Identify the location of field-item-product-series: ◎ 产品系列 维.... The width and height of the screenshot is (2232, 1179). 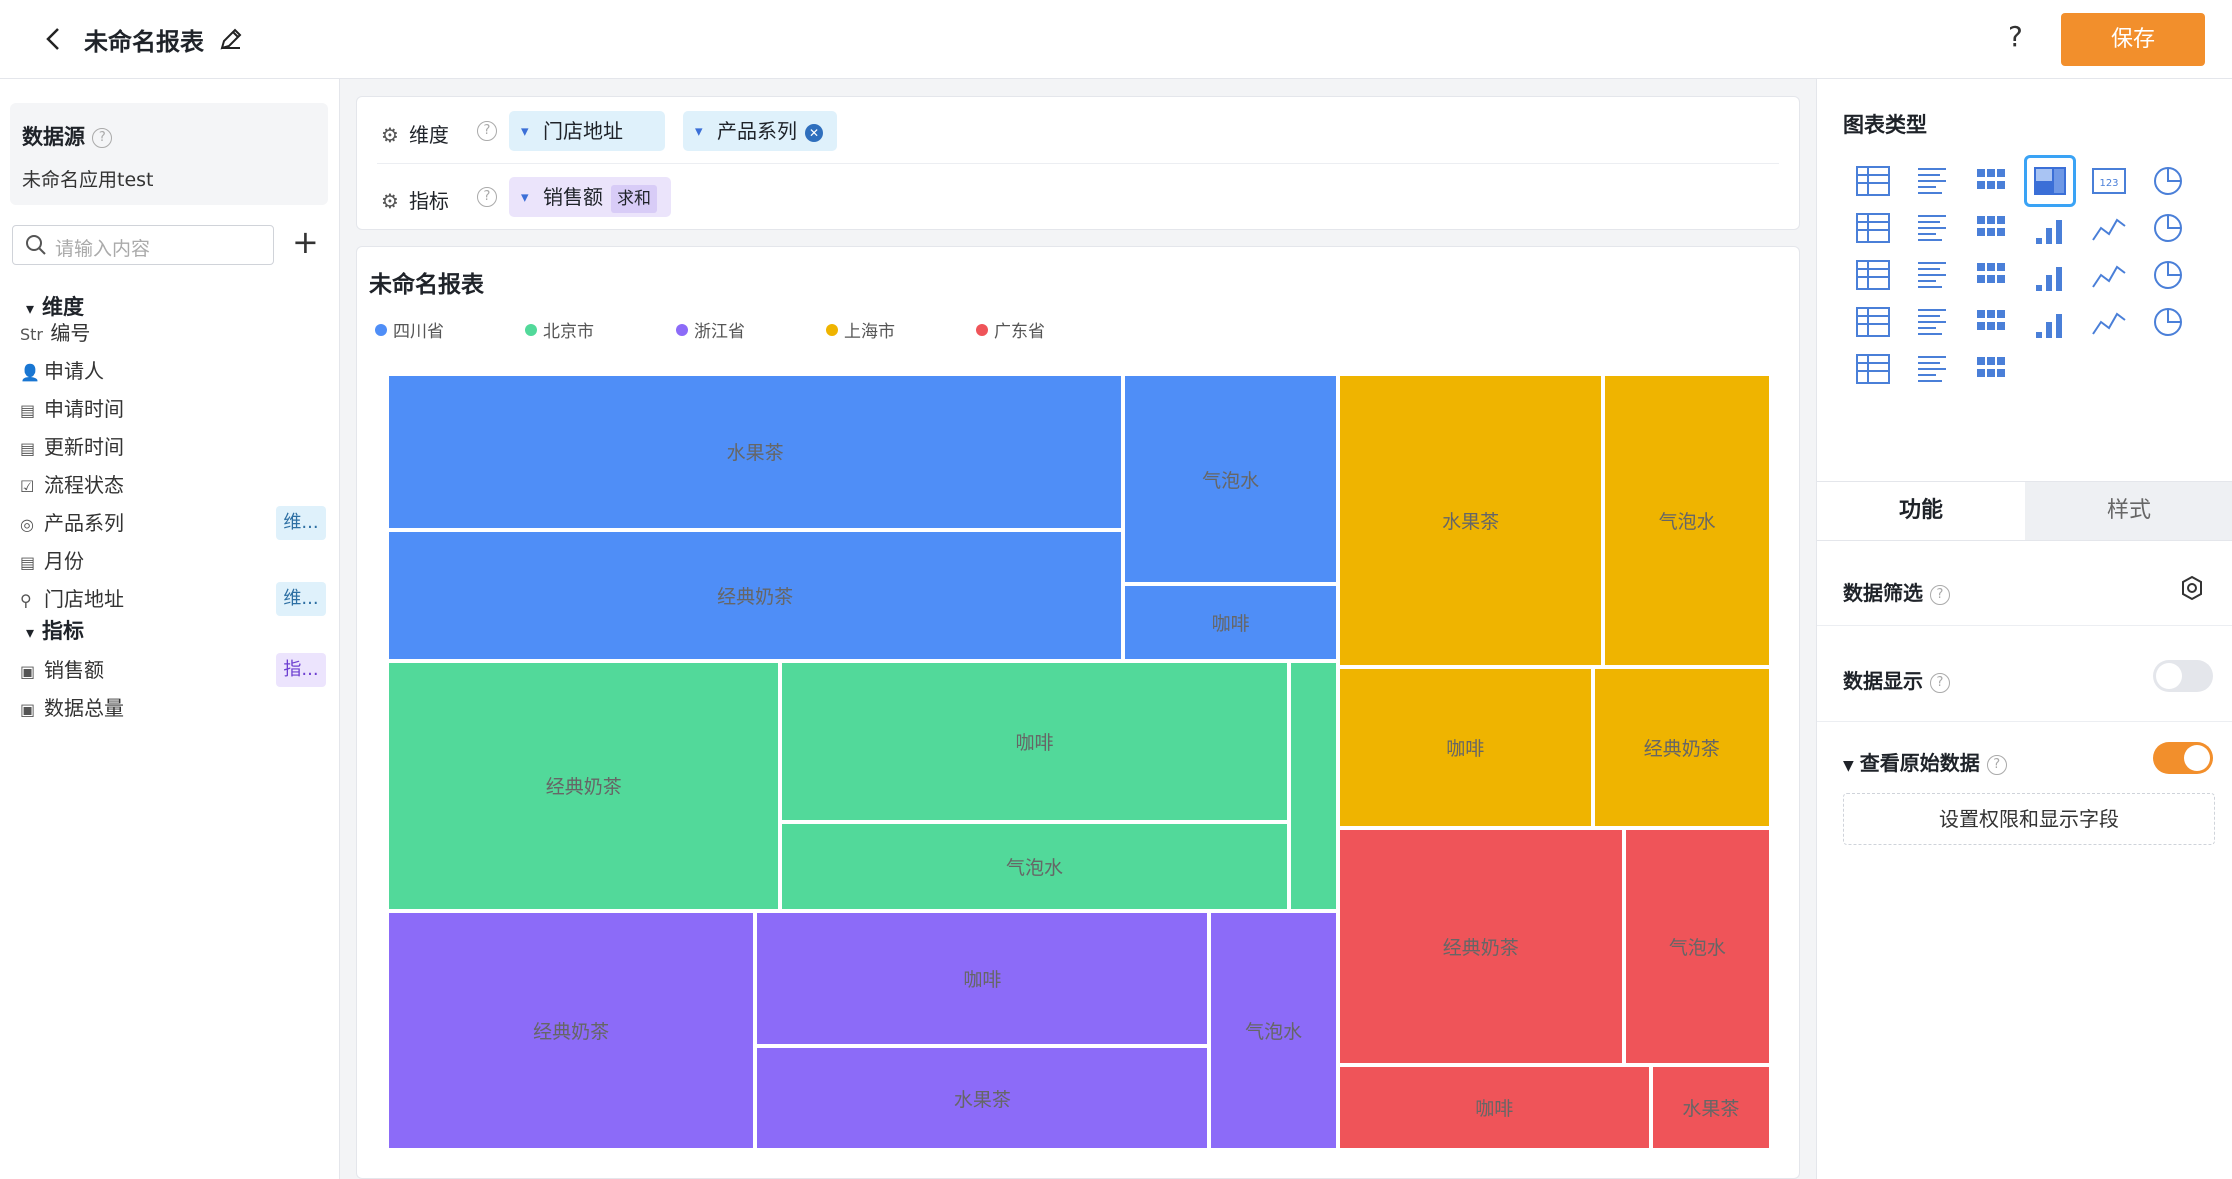
(176, 523).